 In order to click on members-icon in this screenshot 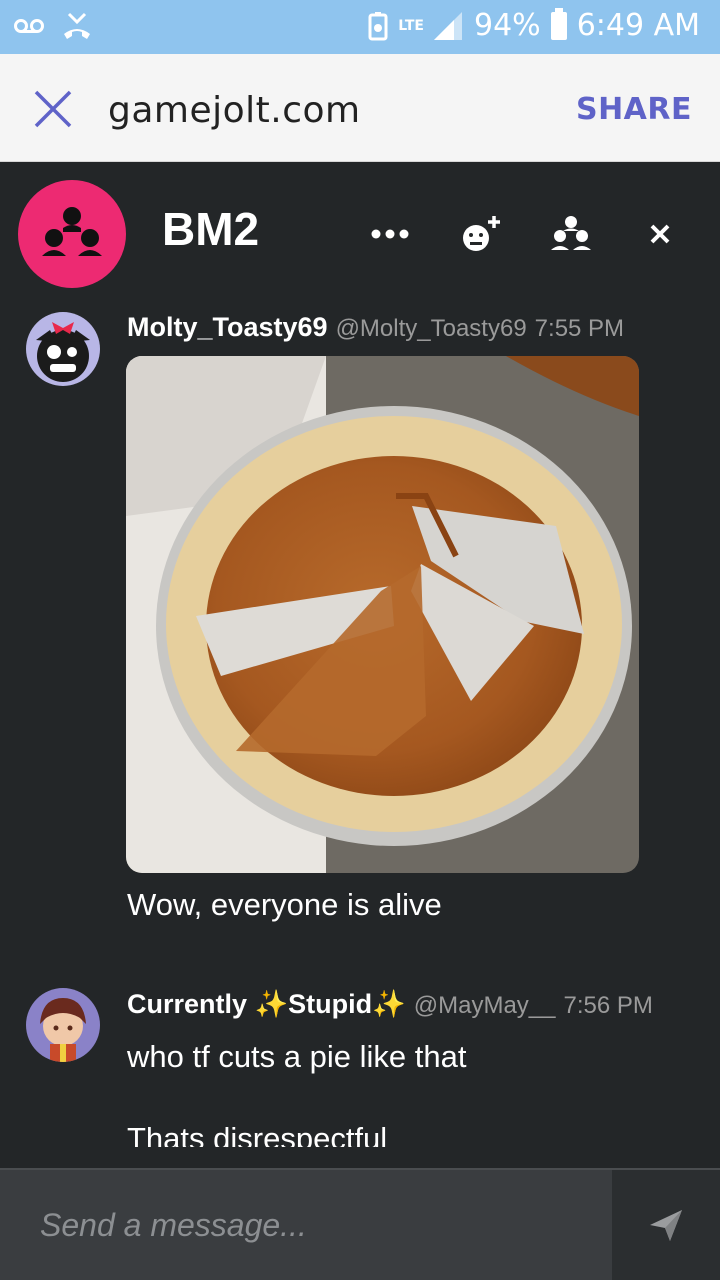, I will do `click(571, 234)`.